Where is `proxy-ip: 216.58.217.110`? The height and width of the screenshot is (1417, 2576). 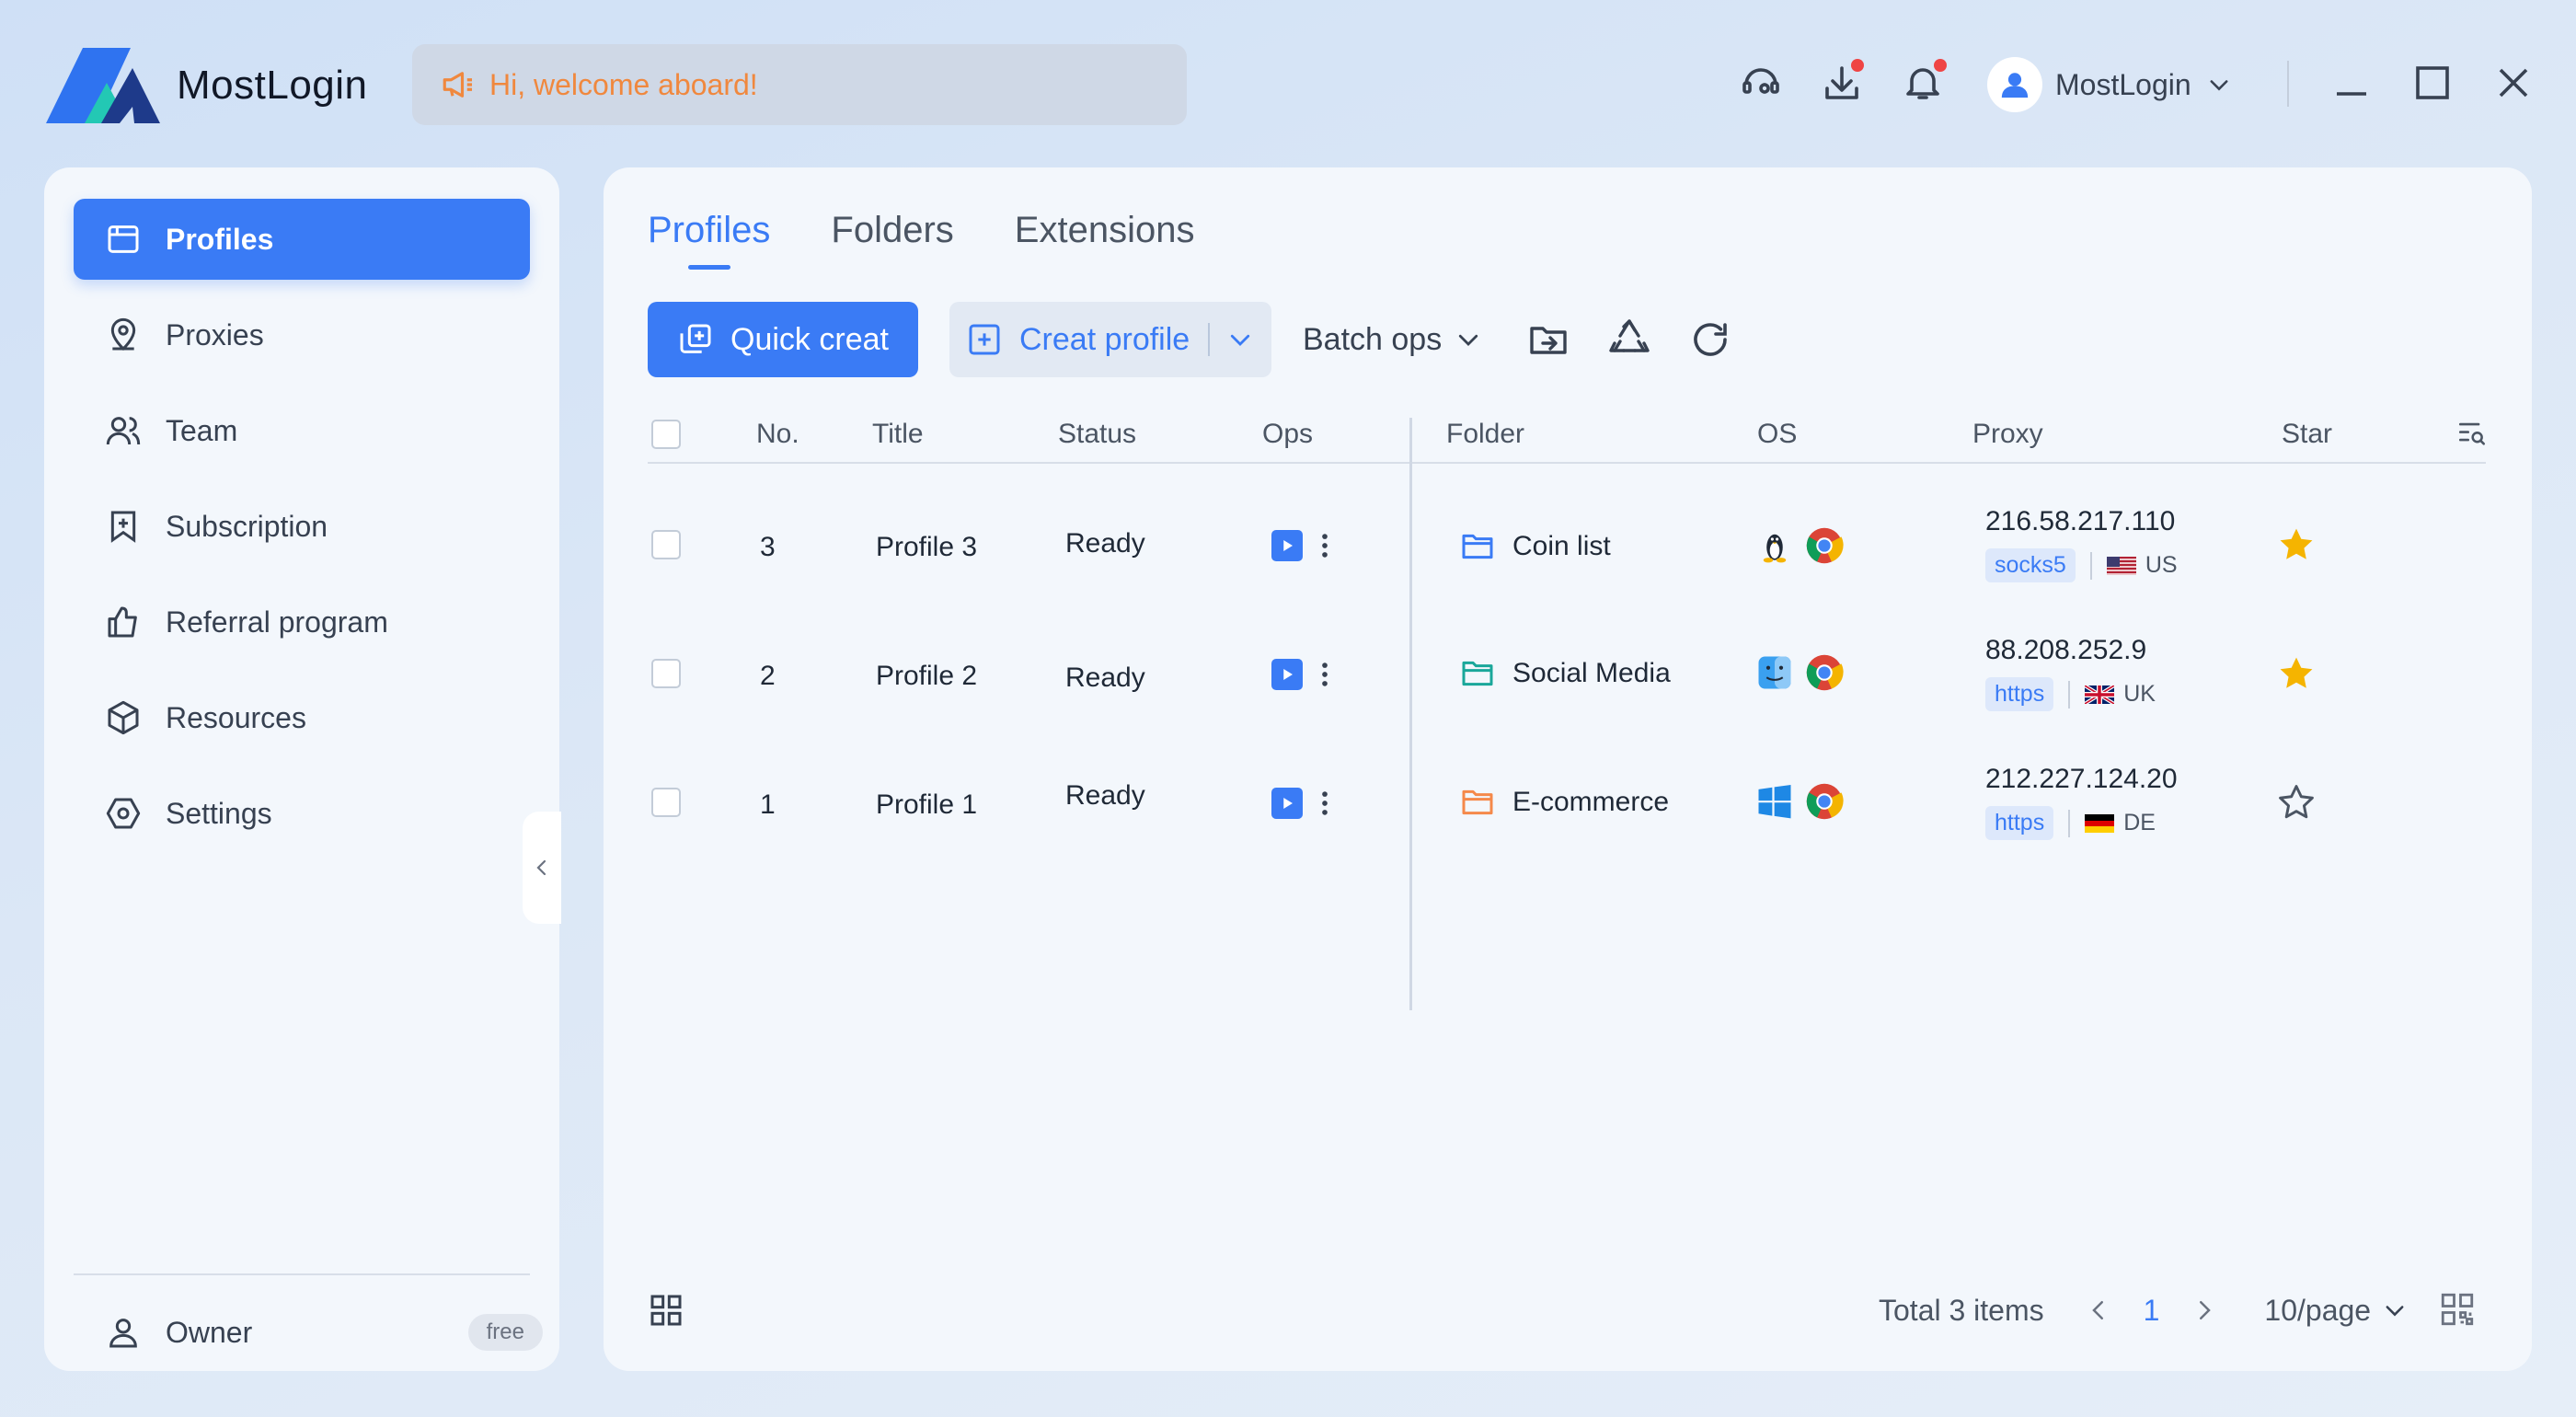
proxy-ip: 216.58.217.110 is located at coordinates (2080, 521).